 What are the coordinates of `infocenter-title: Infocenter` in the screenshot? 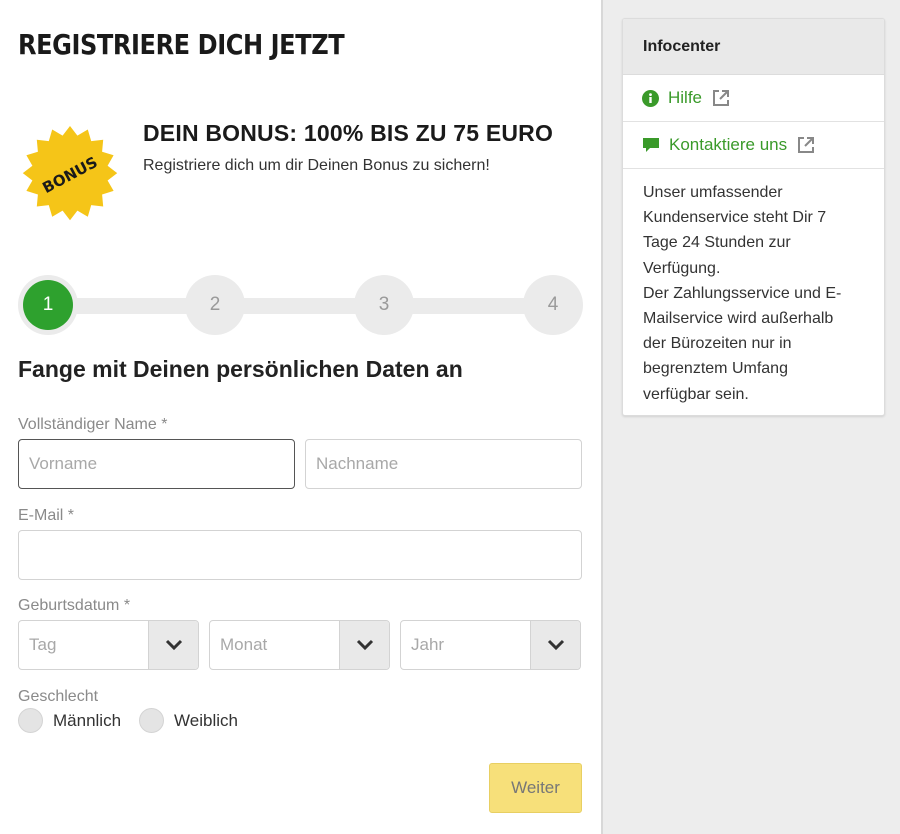 It's located at (753, 47).